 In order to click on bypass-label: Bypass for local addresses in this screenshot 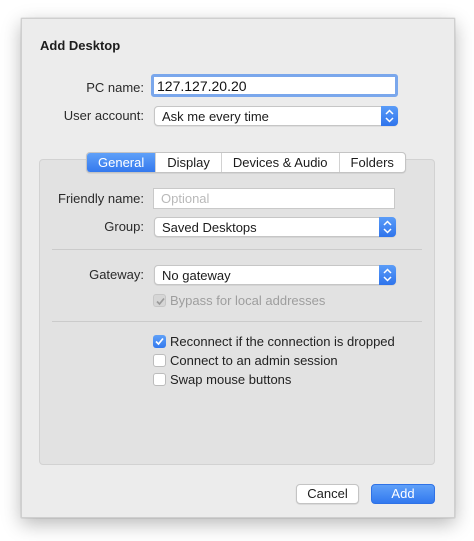, I will do `click(248, 300)`.